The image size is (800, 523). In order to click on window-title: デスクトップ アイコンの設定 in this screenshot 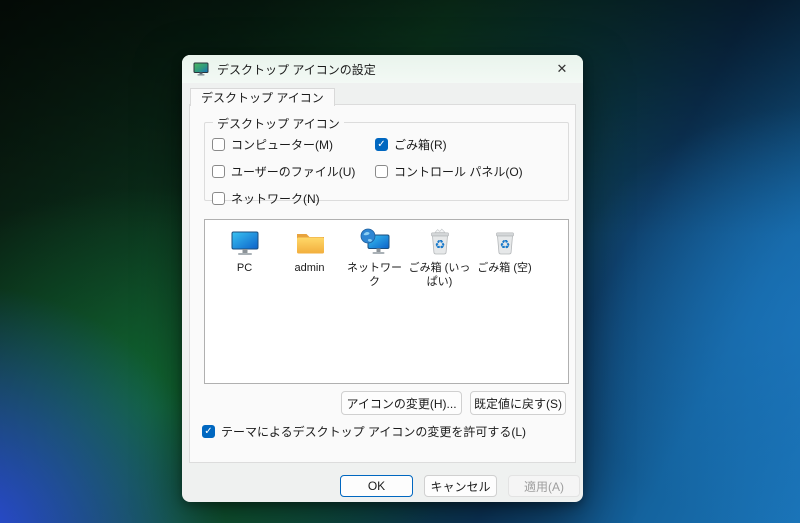, I will do `click(296, 69)`.